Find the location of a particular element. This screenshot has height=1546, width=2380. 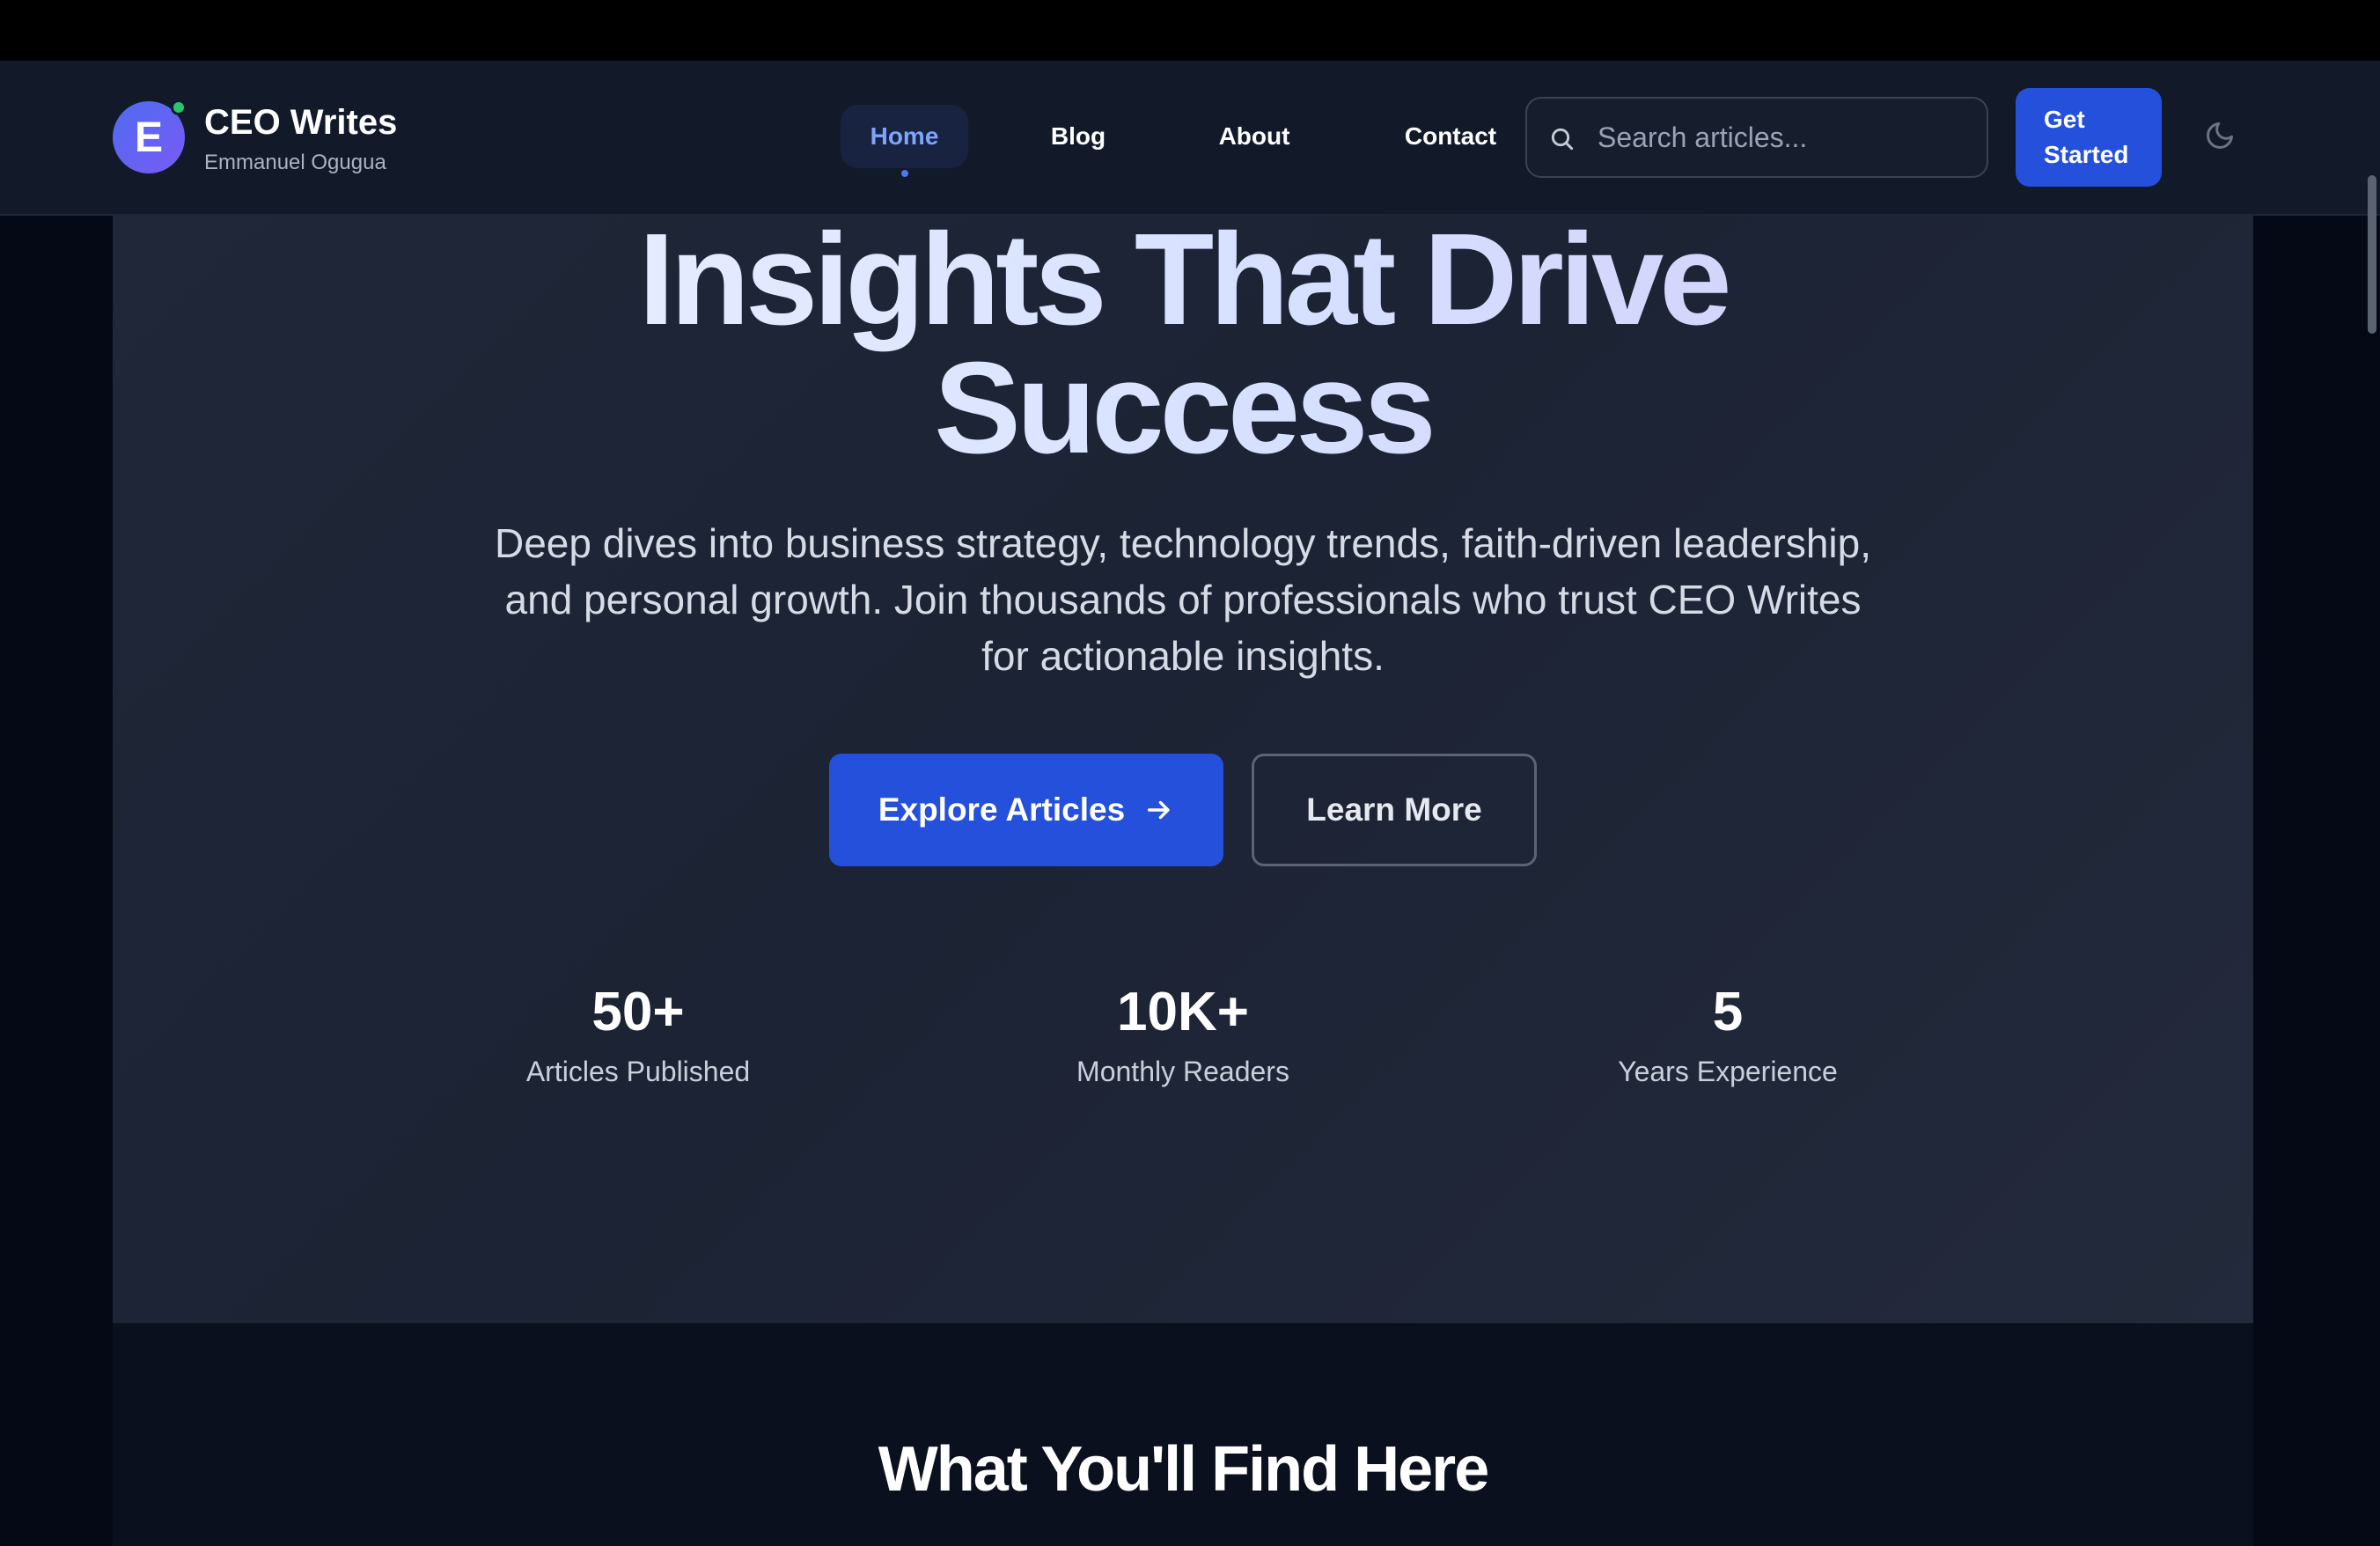

learn-more-button: Learn More is located at coordinates (1394, 810).